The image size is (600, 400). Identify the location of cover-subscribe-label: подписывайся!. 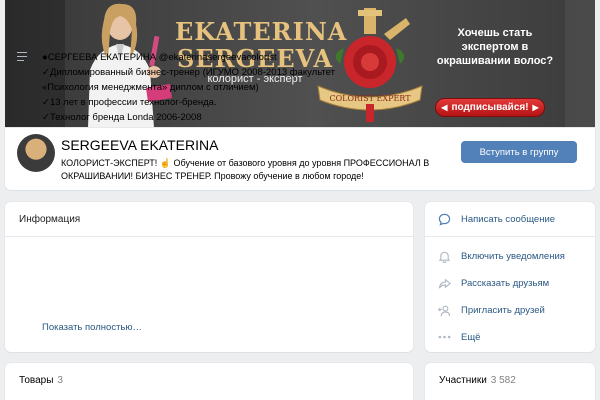
(490, 107).